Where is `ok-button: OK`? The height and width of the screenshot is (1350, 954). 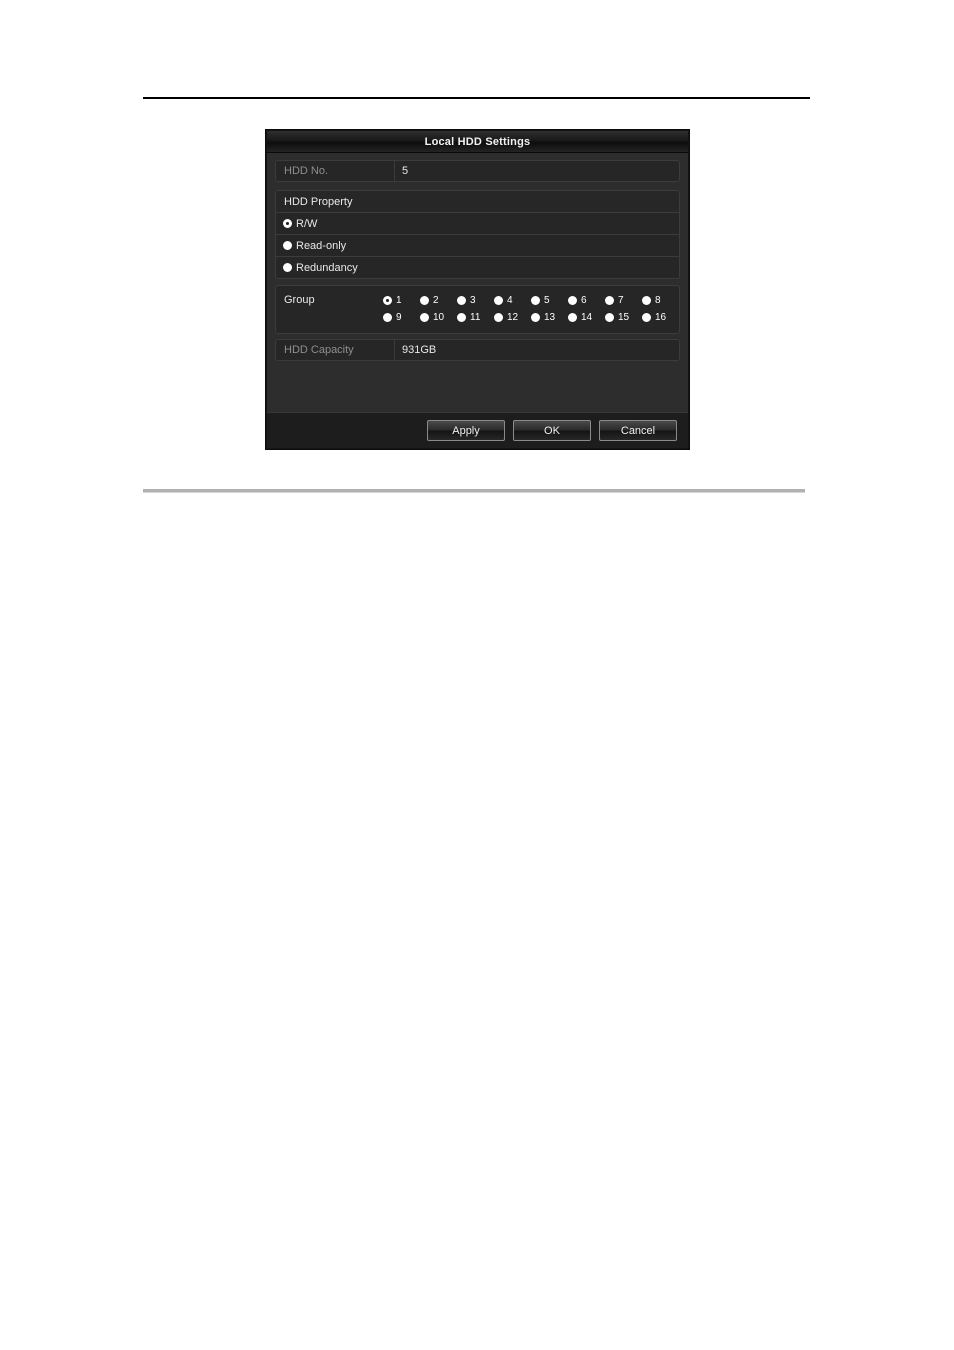
ok-button: OK is located at coordinates (552, 430).